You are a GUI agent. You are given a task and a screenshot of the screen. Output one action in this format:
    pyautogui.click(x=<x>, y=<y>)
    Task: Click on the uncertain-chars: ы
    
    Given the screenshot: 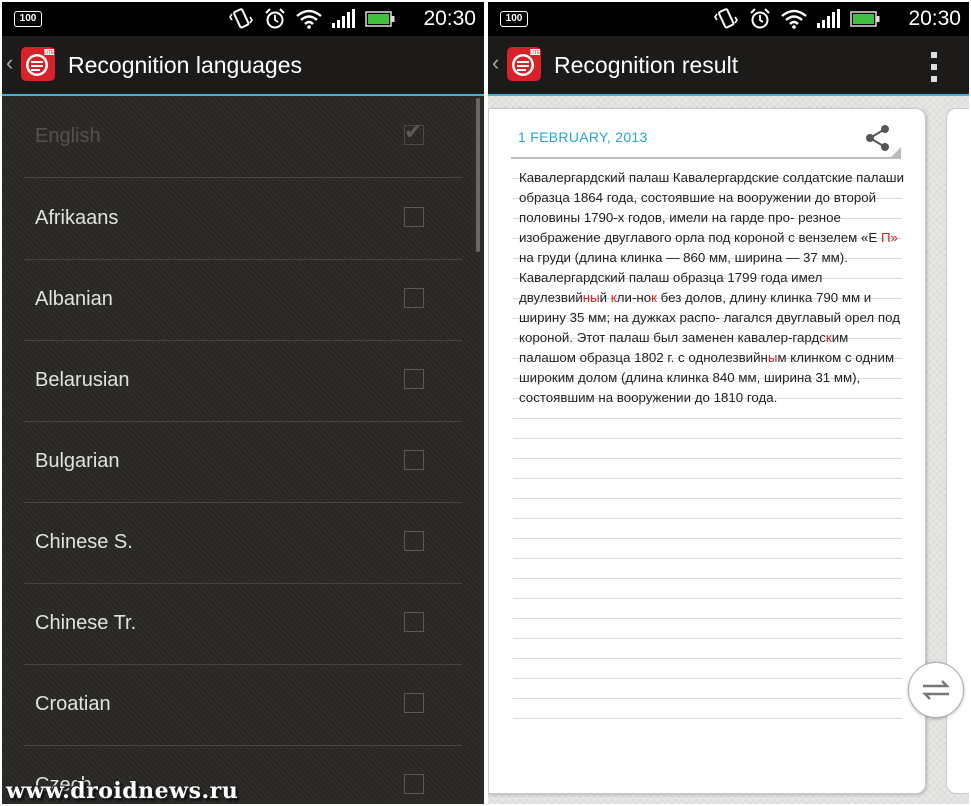 What is the action you would take?
    pyautogui.click(x=772, y=357)
    